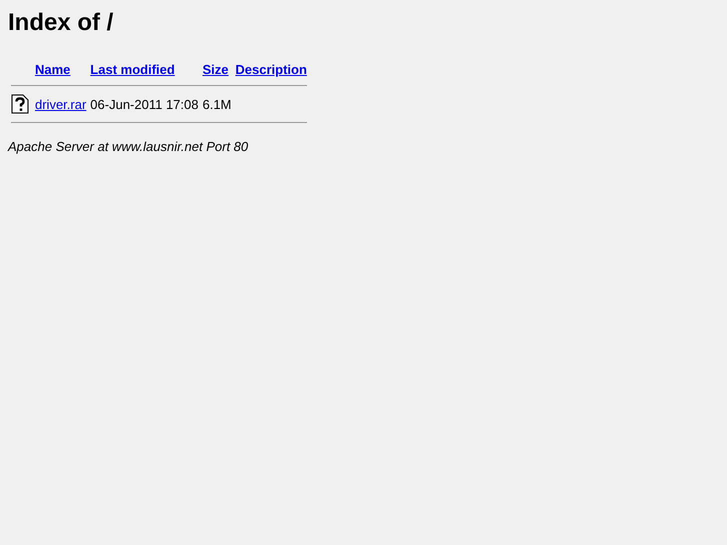 Image resolution: width=727 pixels, height=545 pixels. I want to click on size-cell-text: 6.1M, so click(216, 105).